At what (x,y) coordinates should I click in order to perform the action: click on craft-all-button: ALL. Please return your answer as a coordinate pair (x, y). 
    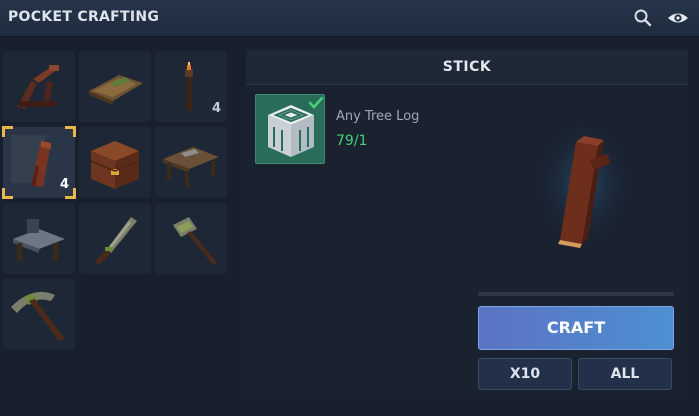
    Looking at the image, I should click on (625, 374).